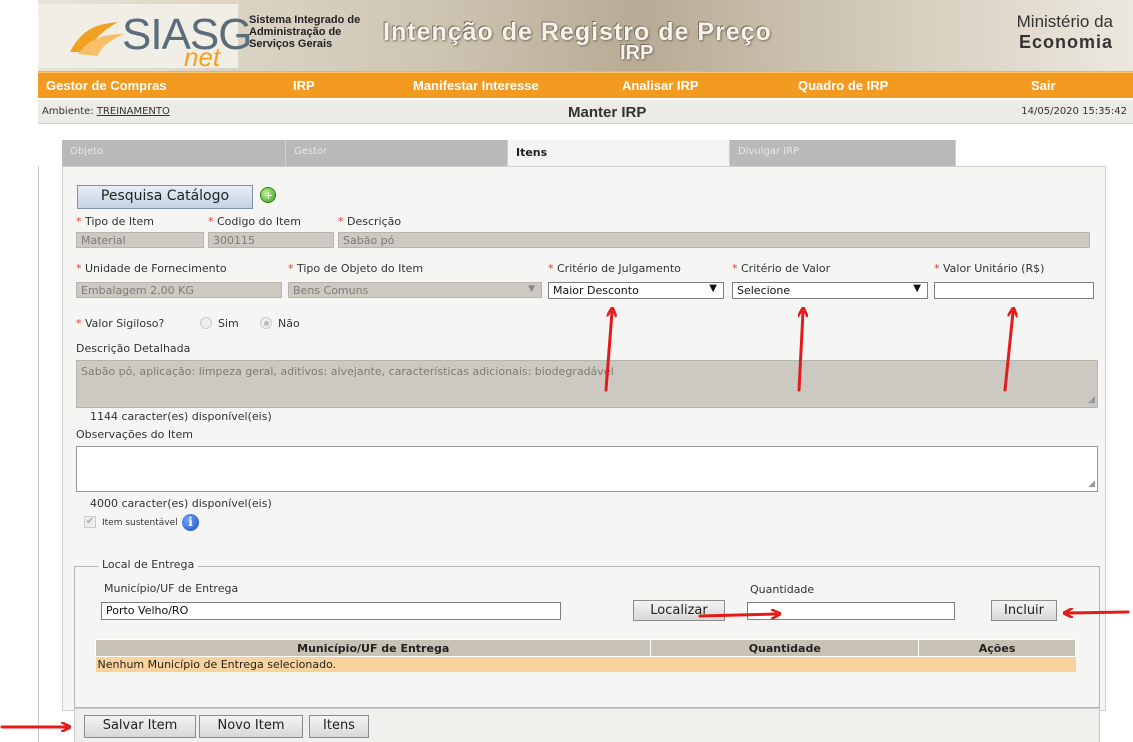 The width and height of the screenshot is (1133, 742). I want to click on criterio-julgamento-value: Maior Desconto, so click(596, 290).